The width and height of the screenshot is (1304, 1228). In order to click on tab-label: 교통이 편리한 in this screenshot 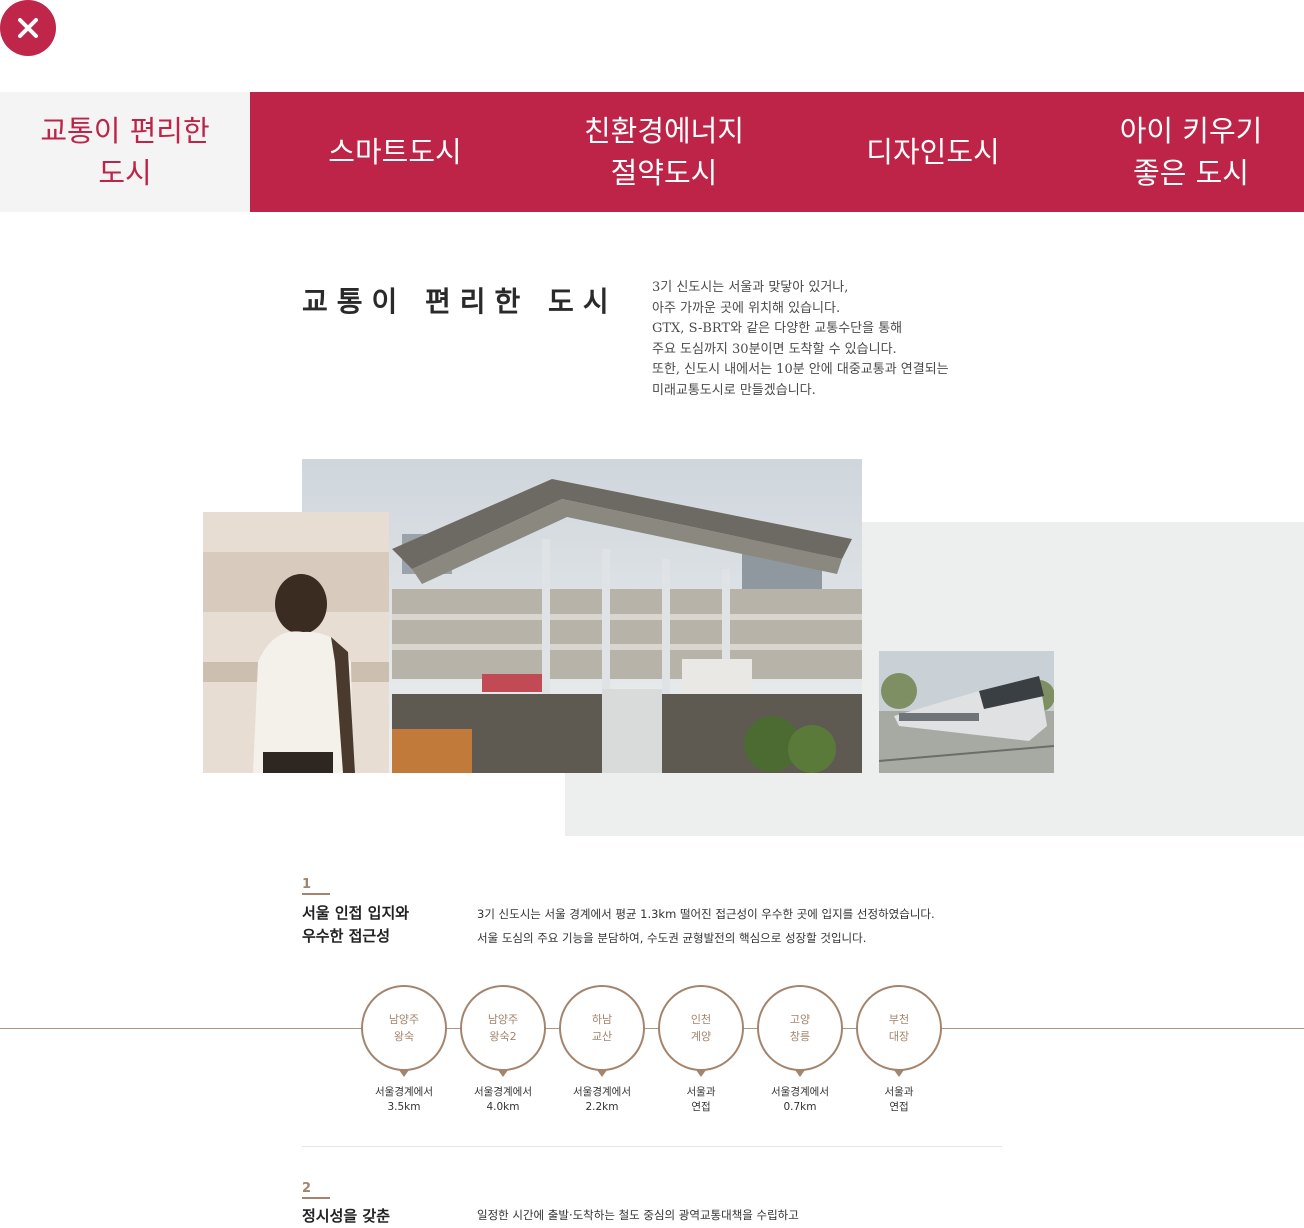, I will do `click(125, 131)`.